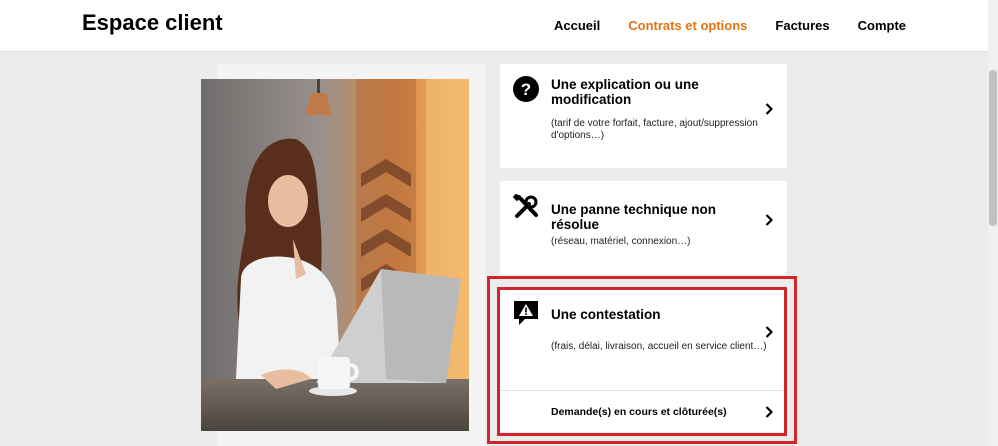 This screenshot has height=446, width=998. What do you see at coordinates (642, 361) in the screenshot?
I see `highlight-box-inner` at bounding box center [642, 361].